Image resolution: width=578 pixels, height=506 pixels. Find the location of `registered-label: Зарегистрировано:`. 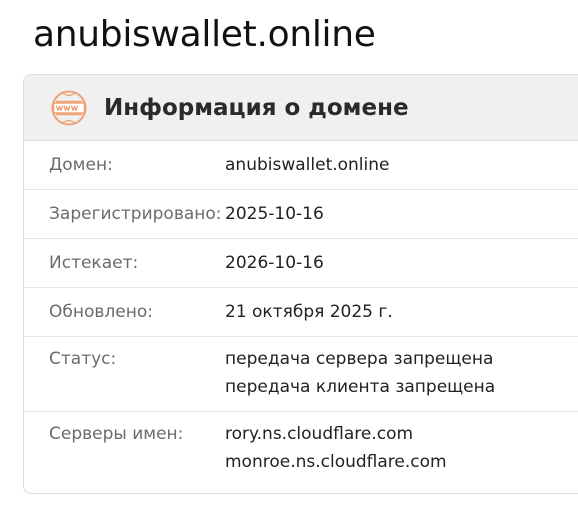

registered-label: Зарегистрировано: is located at coordinates (135, 214).